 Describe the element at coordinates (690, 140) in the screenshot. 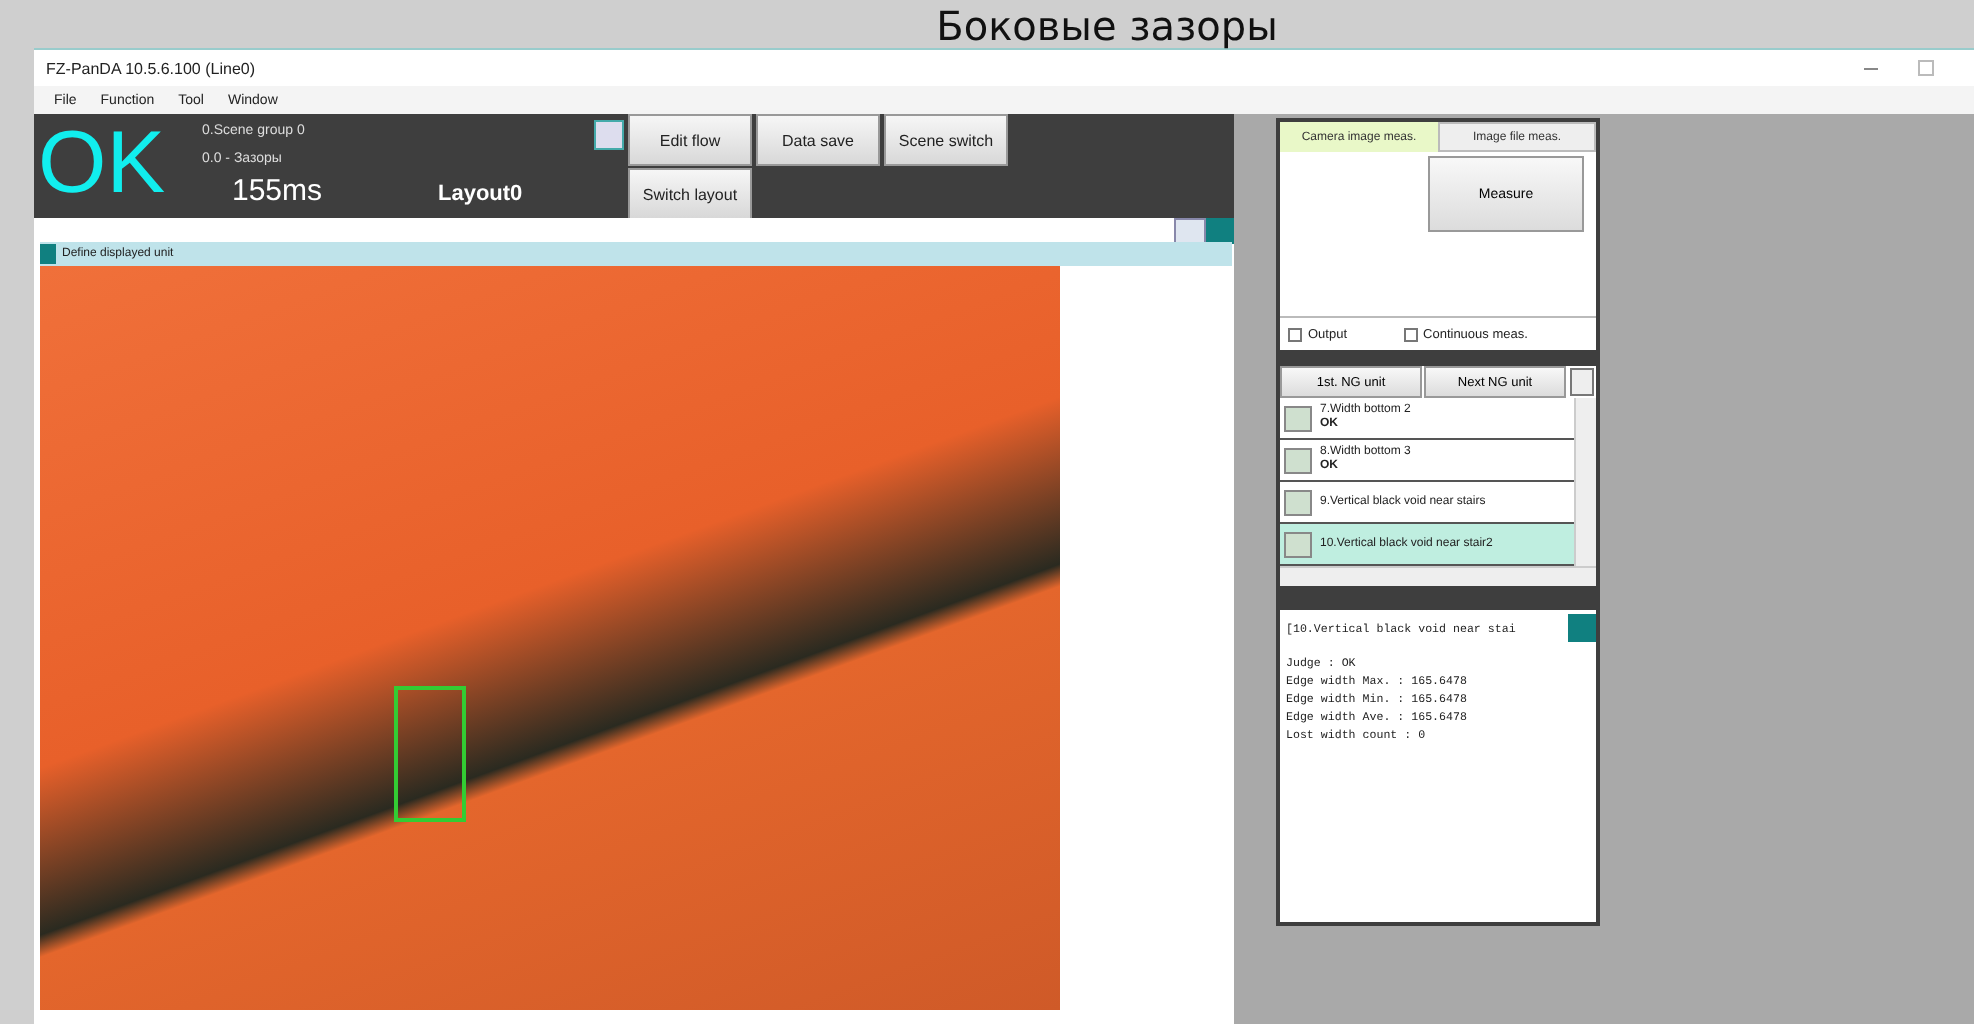

I see `toolbar-button: Edit flow` at that location.